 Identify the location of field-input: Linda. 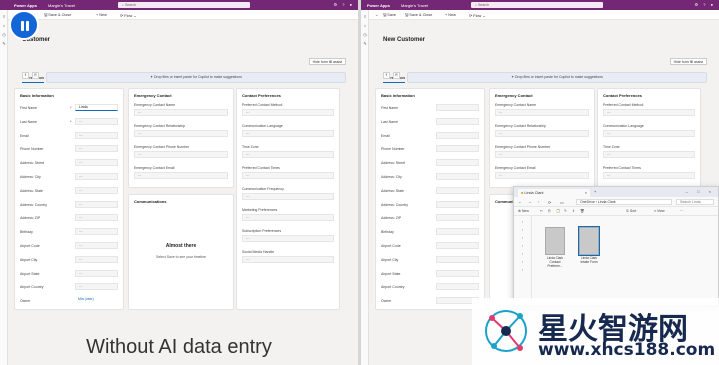
(96, 107).